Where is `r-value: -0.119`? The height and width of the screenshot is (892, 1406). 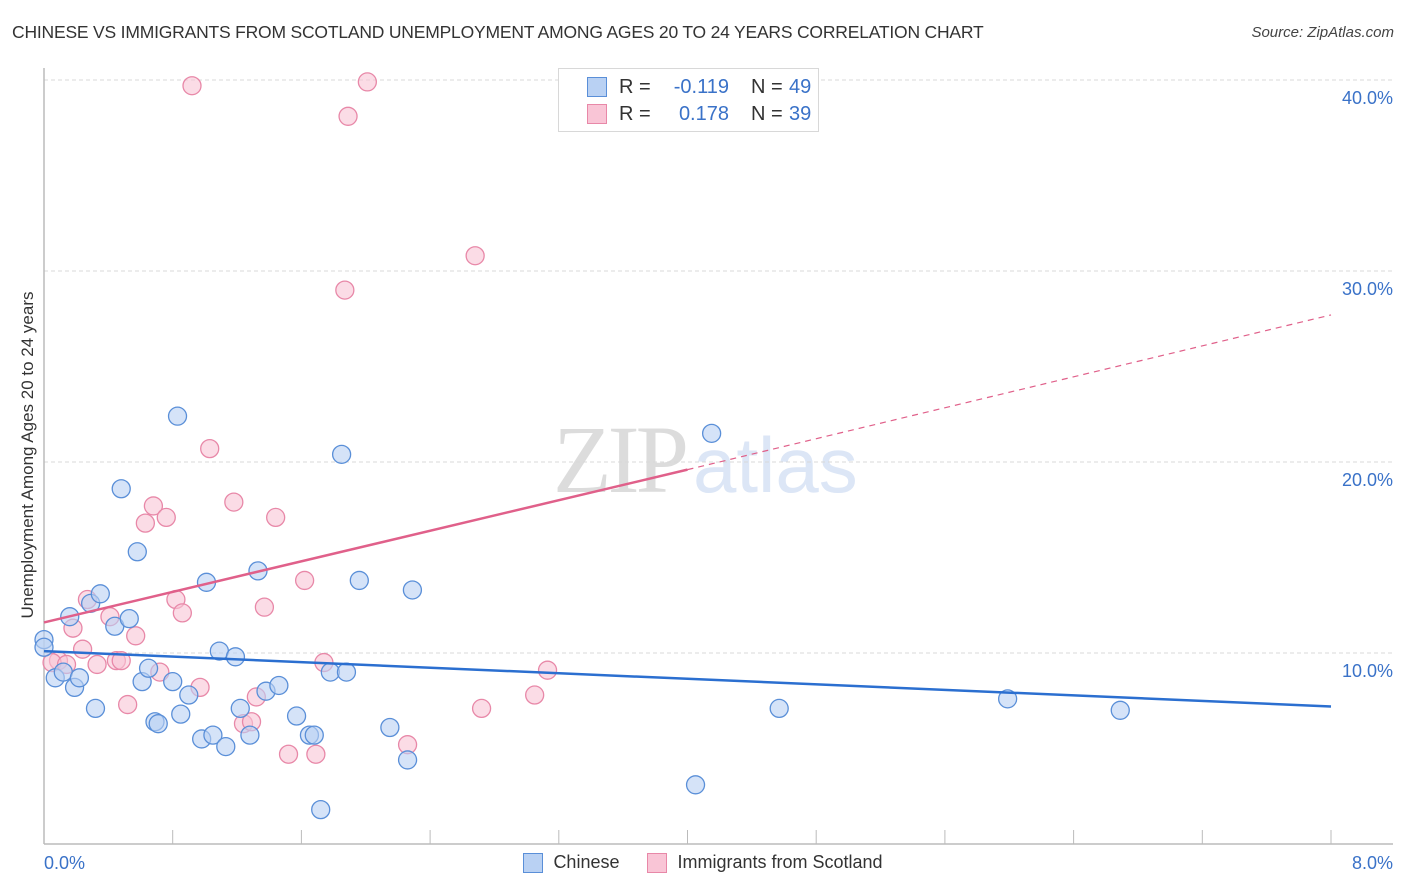 r-value: -0.119 is located at coordinates (701, 86).